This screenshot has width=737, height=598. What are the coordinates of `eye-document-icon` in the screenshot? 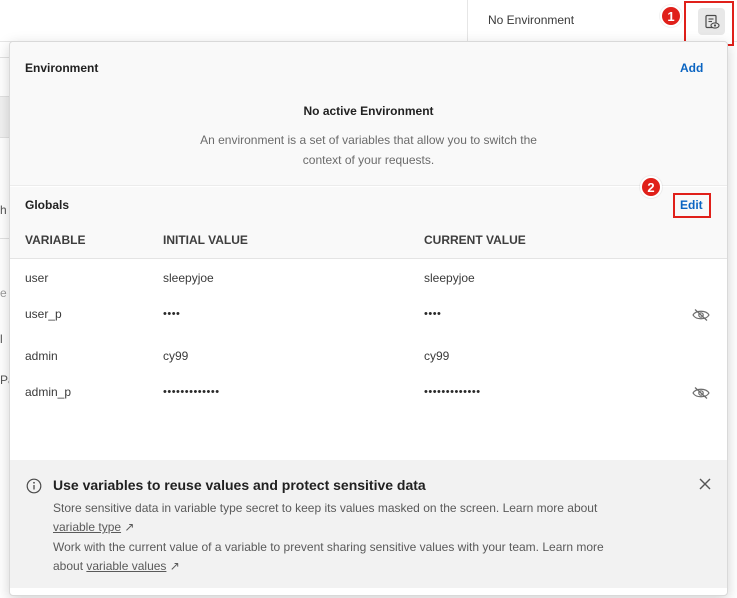 It's located at (712, 21).